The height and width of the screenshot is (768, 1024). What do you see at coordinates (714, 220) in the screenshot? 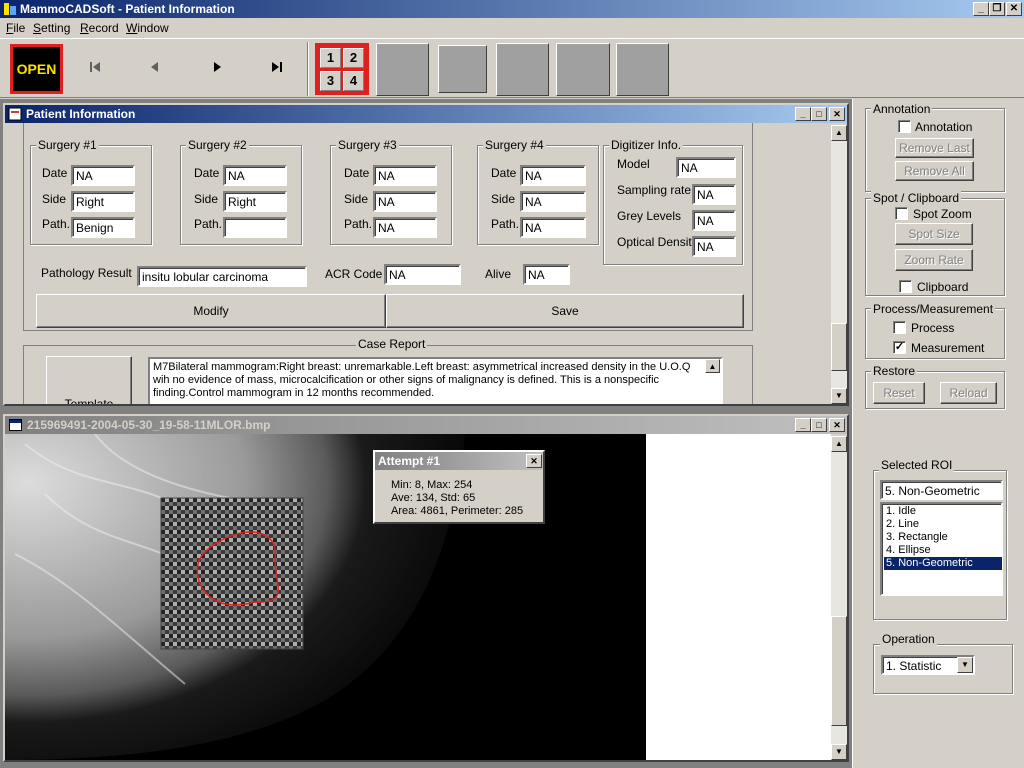
I see `grey-levels-field: NA` at bounding box center [714, 220].